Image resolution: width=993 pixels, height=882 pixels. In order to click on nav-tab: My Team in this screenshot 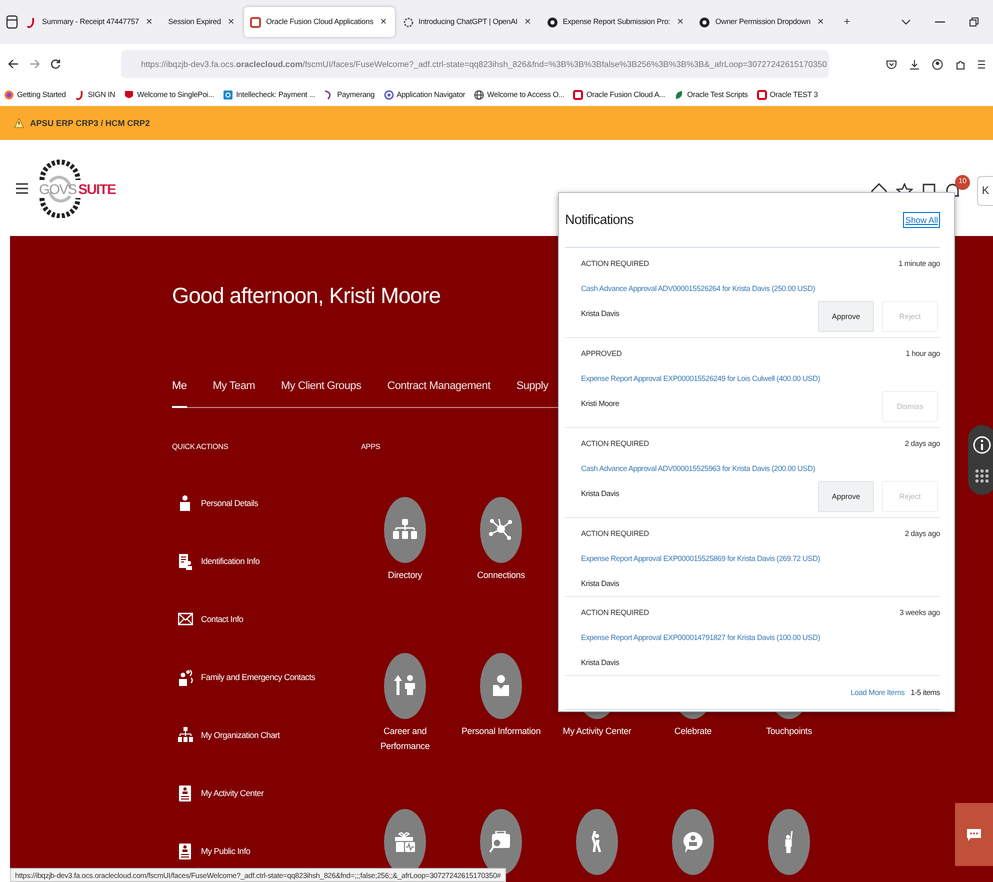, I will do `click(234, 393)`.